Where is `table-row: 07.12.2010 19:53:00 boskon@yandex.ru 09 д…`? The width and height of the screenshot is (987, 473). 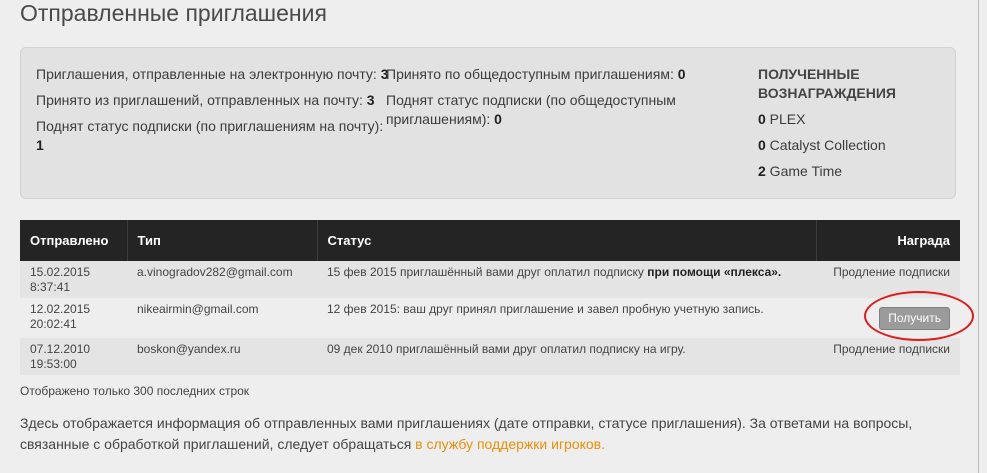 table-row: 07.12.2010 19:53:00 boskon@yandex.ru 09 д… is located at coordinates (490, 356).